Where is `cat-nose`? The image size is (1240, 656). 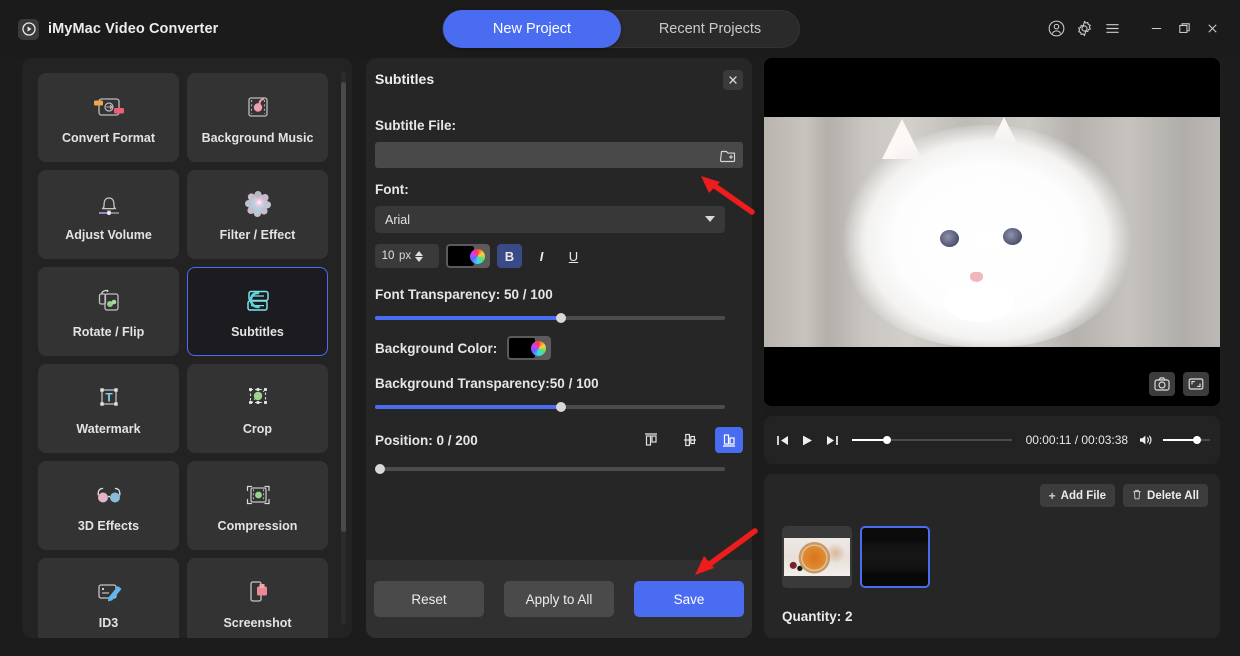 cat-nose is located at coordinates (976, 277).